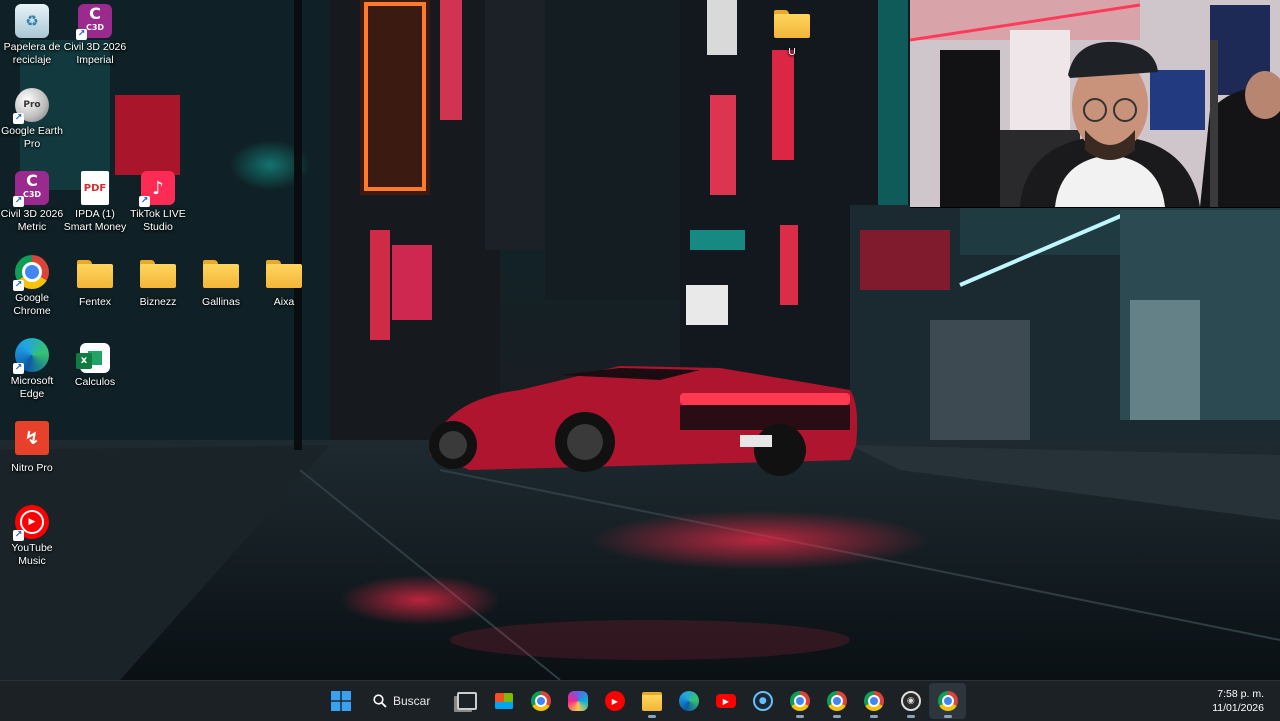  Describe the element at coordinates (95, 220) in the screenshot. I see `desktop-icon-label: IPDA (1) Smart Money` at that location.